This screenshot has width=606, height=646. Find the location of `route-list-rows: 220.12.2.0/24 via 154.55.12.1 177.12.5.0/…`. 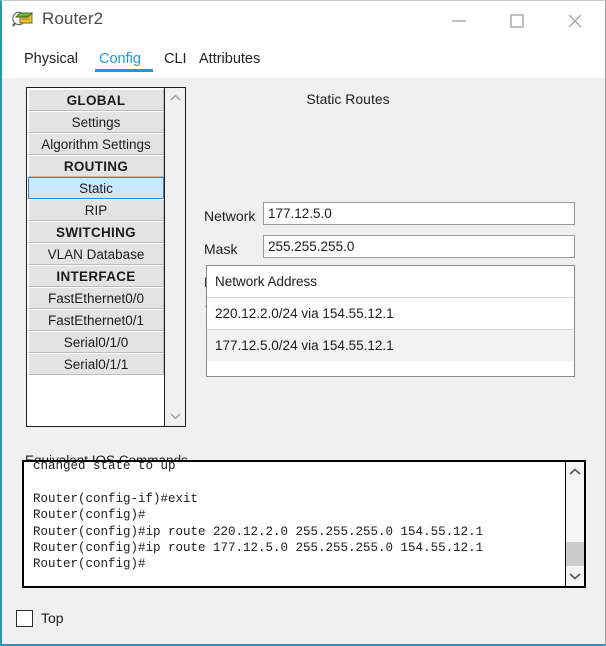

route-list-rows: 220.12.2.0/24 via 154.55.12.1 177.12.5.0/… is located at coordinates (390, 329).